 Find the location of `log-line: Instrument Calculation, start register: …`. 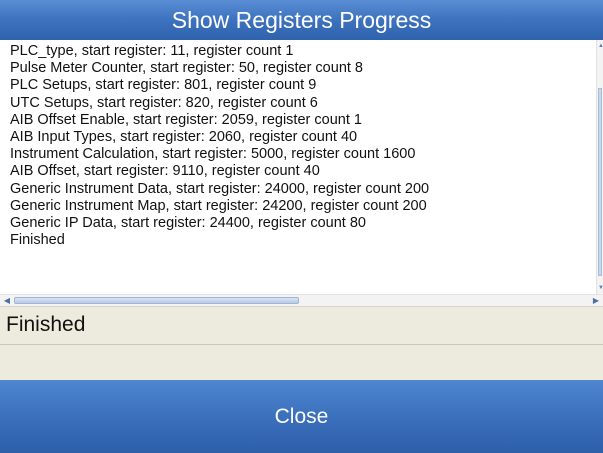

log-line: Instrument Calculation, start register: … is located at coordinates (213, 154).